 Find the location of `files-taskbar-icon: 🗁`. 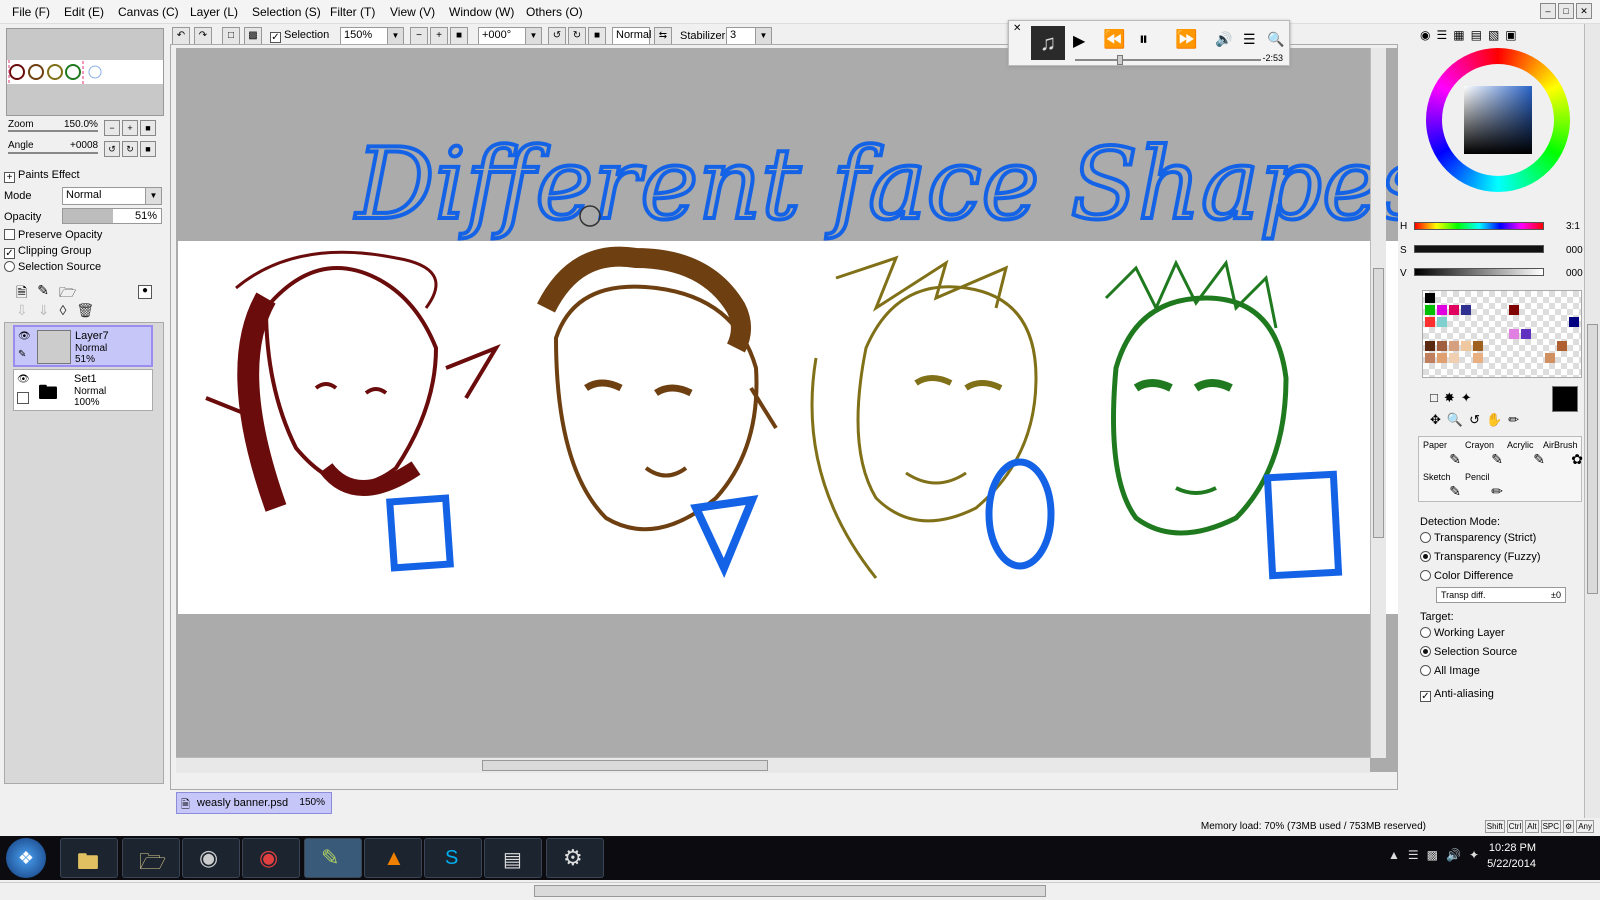

files-taskbar-icon: 🗁 is located at coordinates (151, 858).